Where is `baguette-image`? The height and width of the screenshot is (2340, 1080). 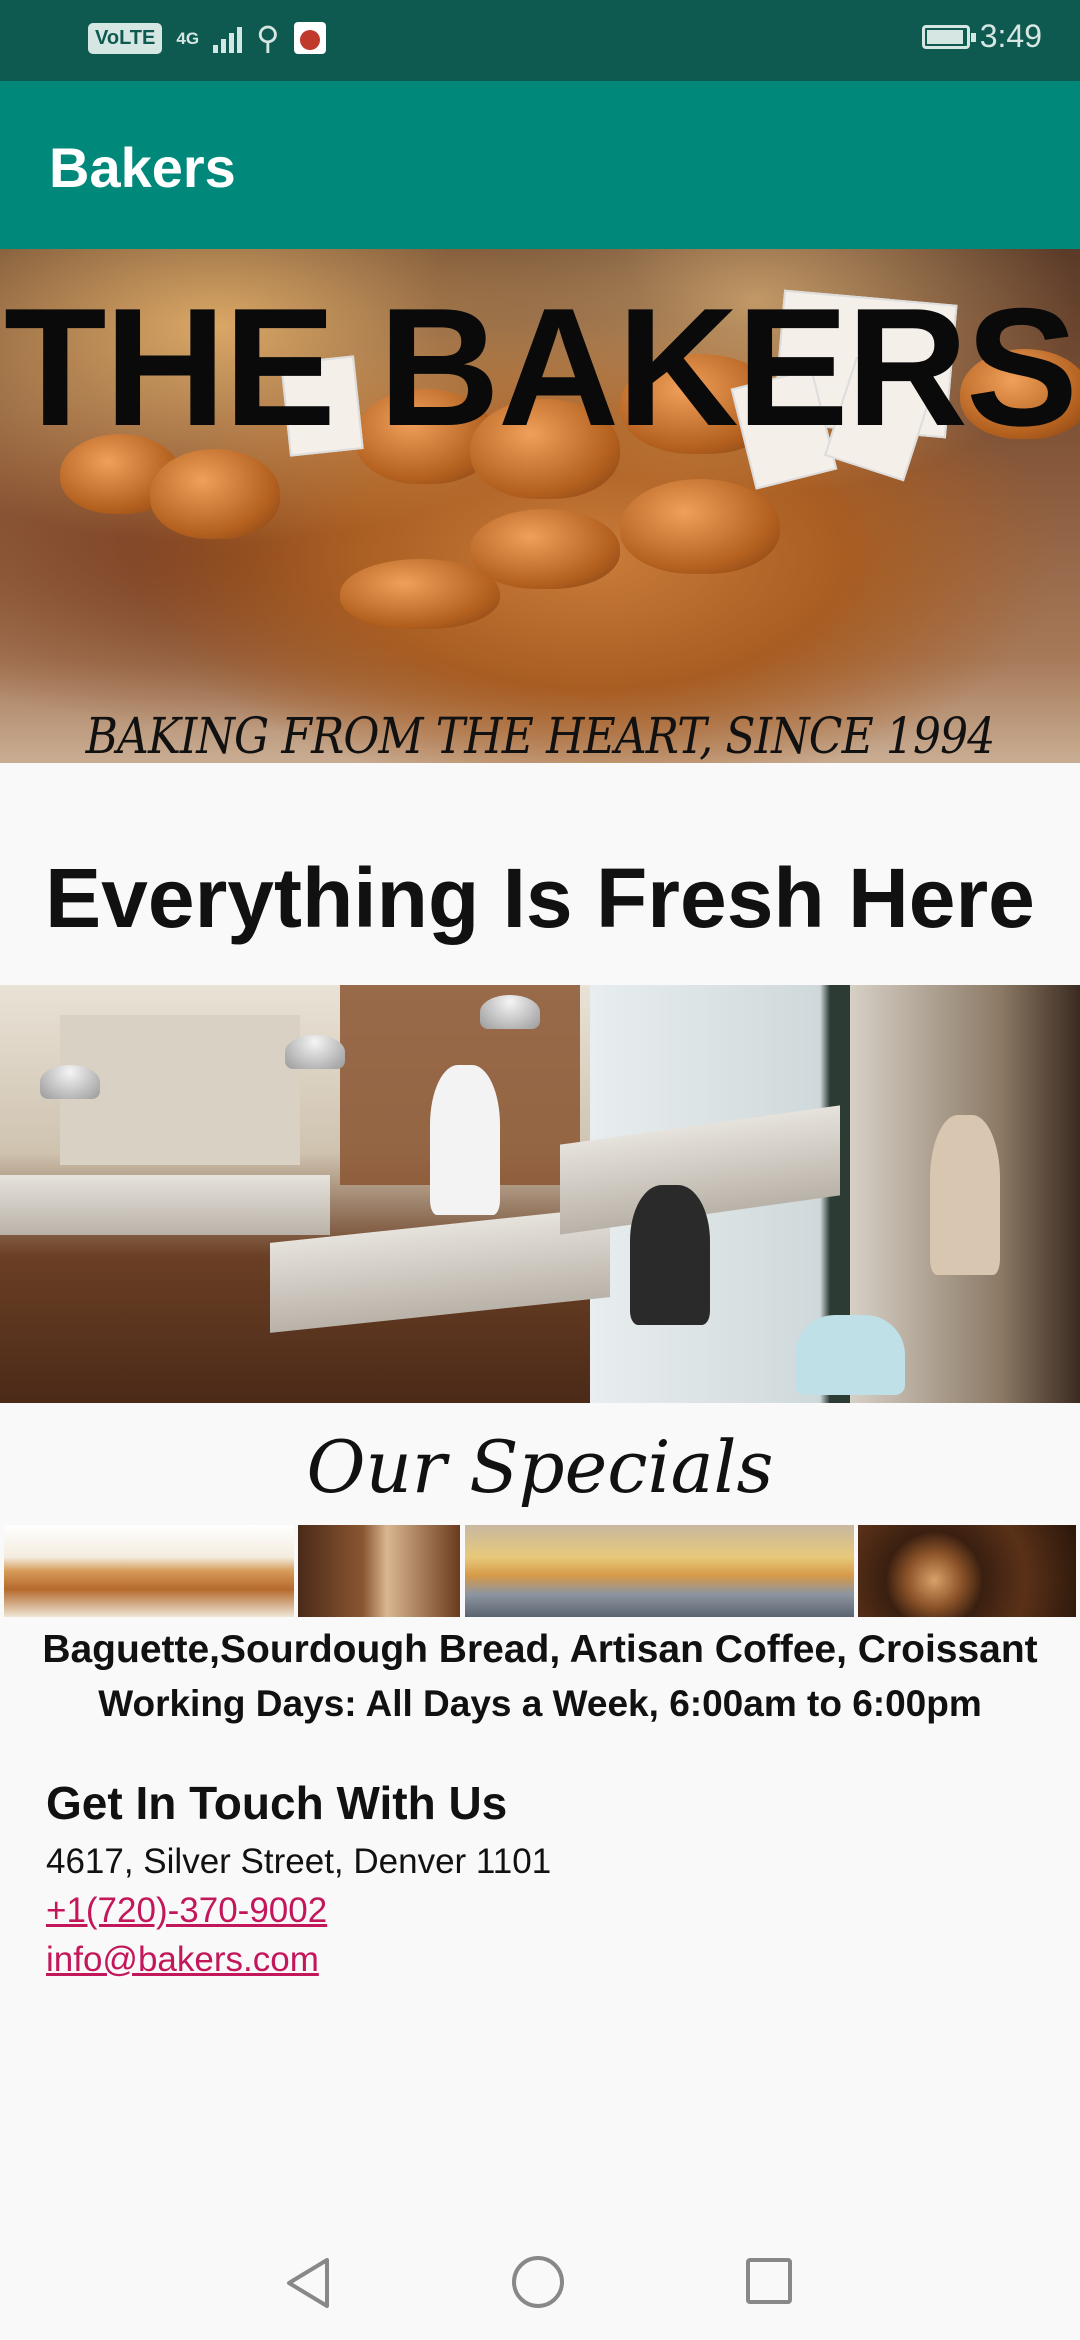 baguette-image is located at coordinates (149, 1571).